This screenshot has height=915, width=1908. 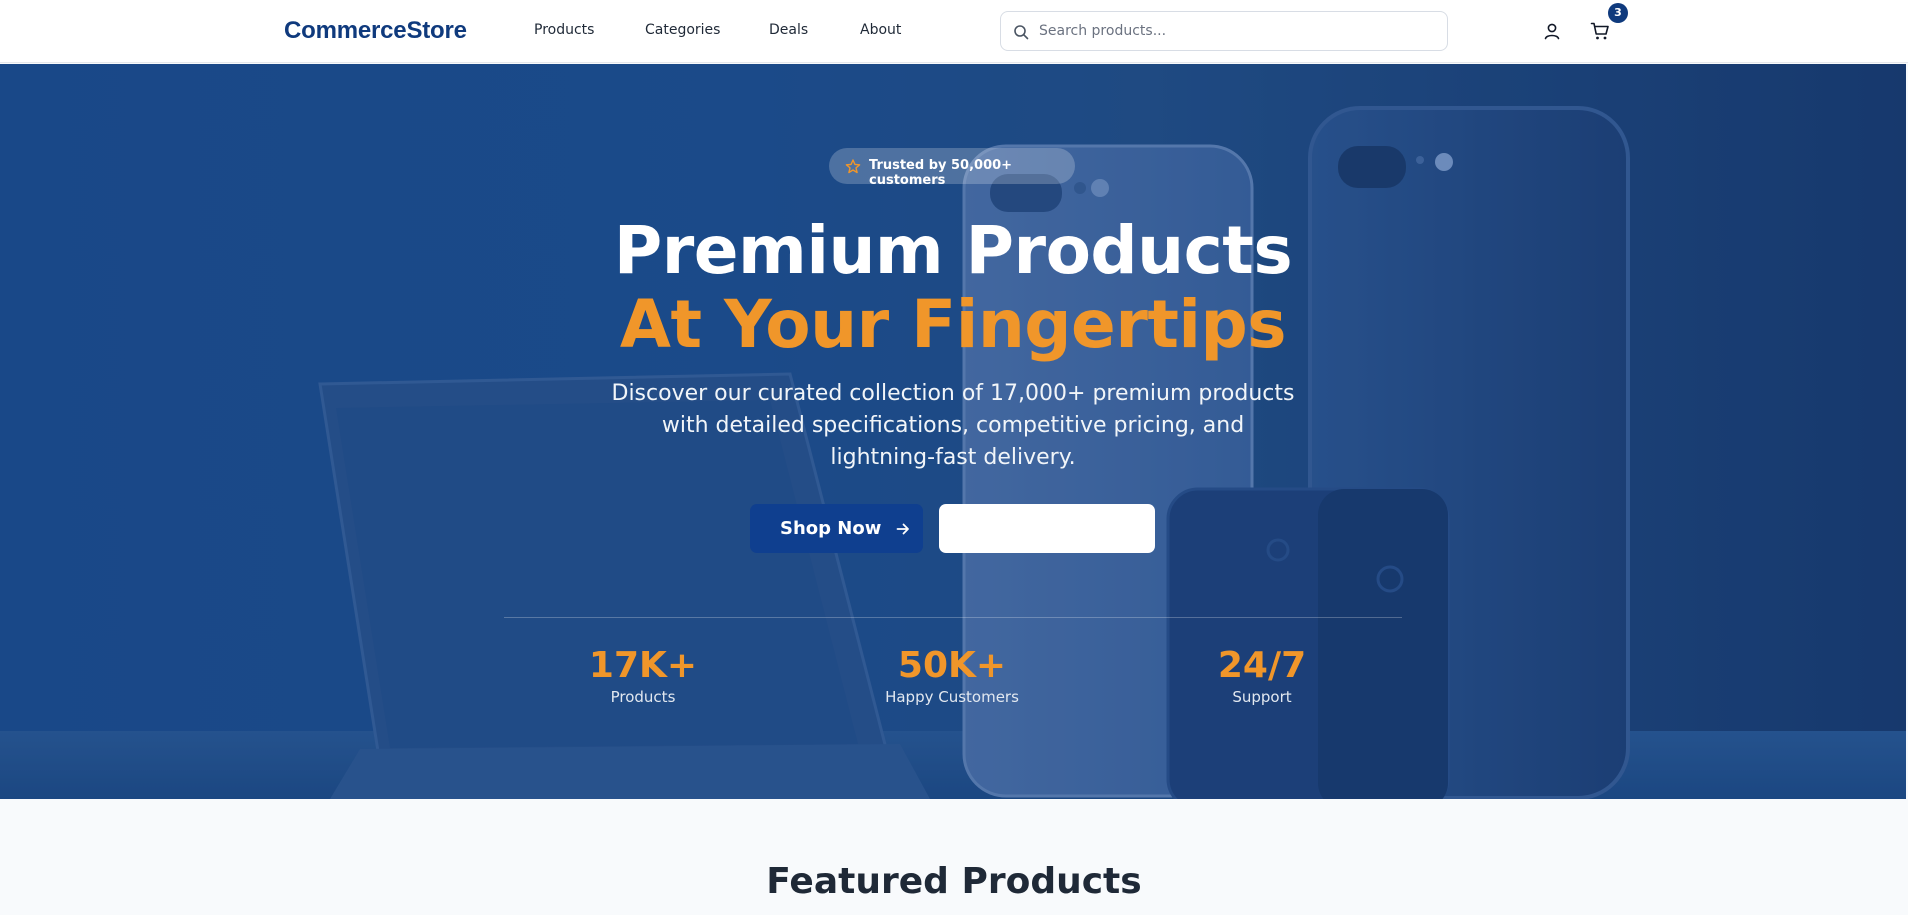 What do you see at coordinates (1262, 697) in the screenshot?
I see `stat-support-label: Support` at bounding box center [1262, 697].